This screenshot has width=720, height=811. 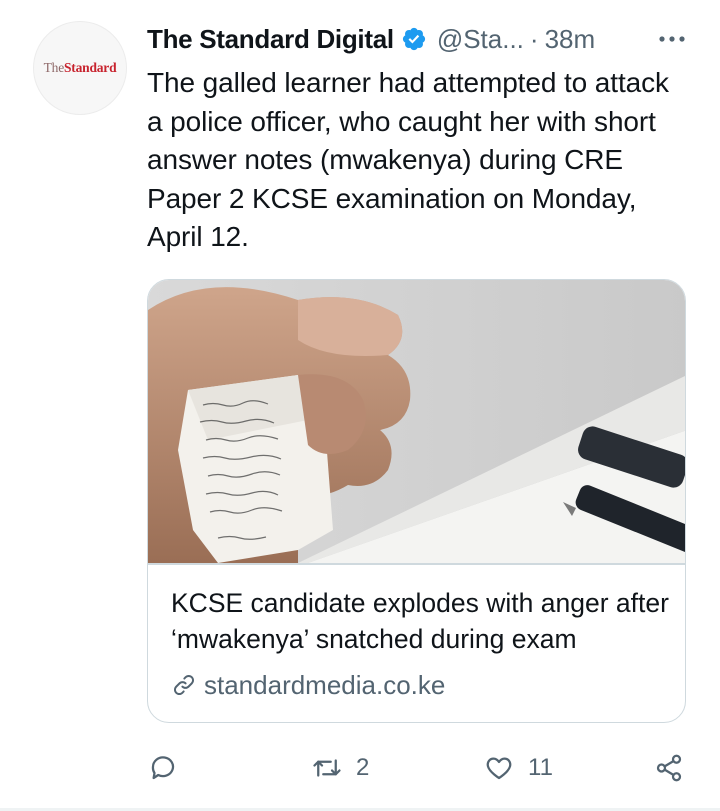 I want to click on tweet-header: The Standard Digital @Sta... · 38m, so click(x=422, y=39).